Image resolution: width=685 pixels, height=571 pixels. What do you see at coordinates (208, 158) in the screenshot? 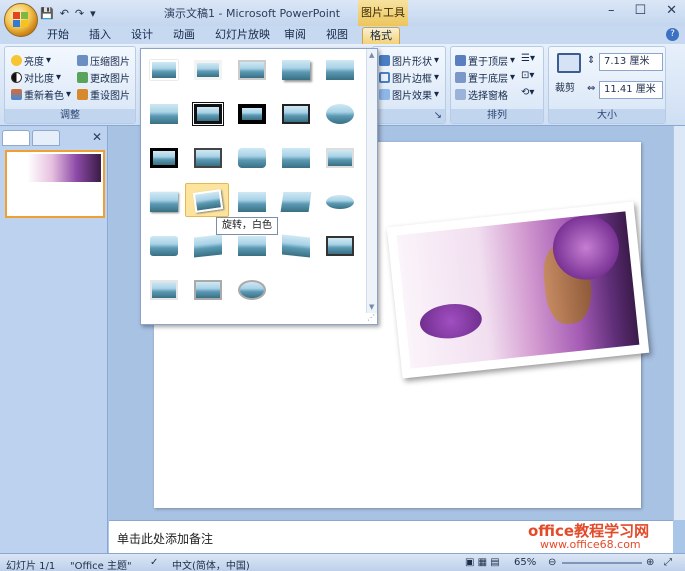
I see `style-compound-frame` at bounding box center [208, 158].